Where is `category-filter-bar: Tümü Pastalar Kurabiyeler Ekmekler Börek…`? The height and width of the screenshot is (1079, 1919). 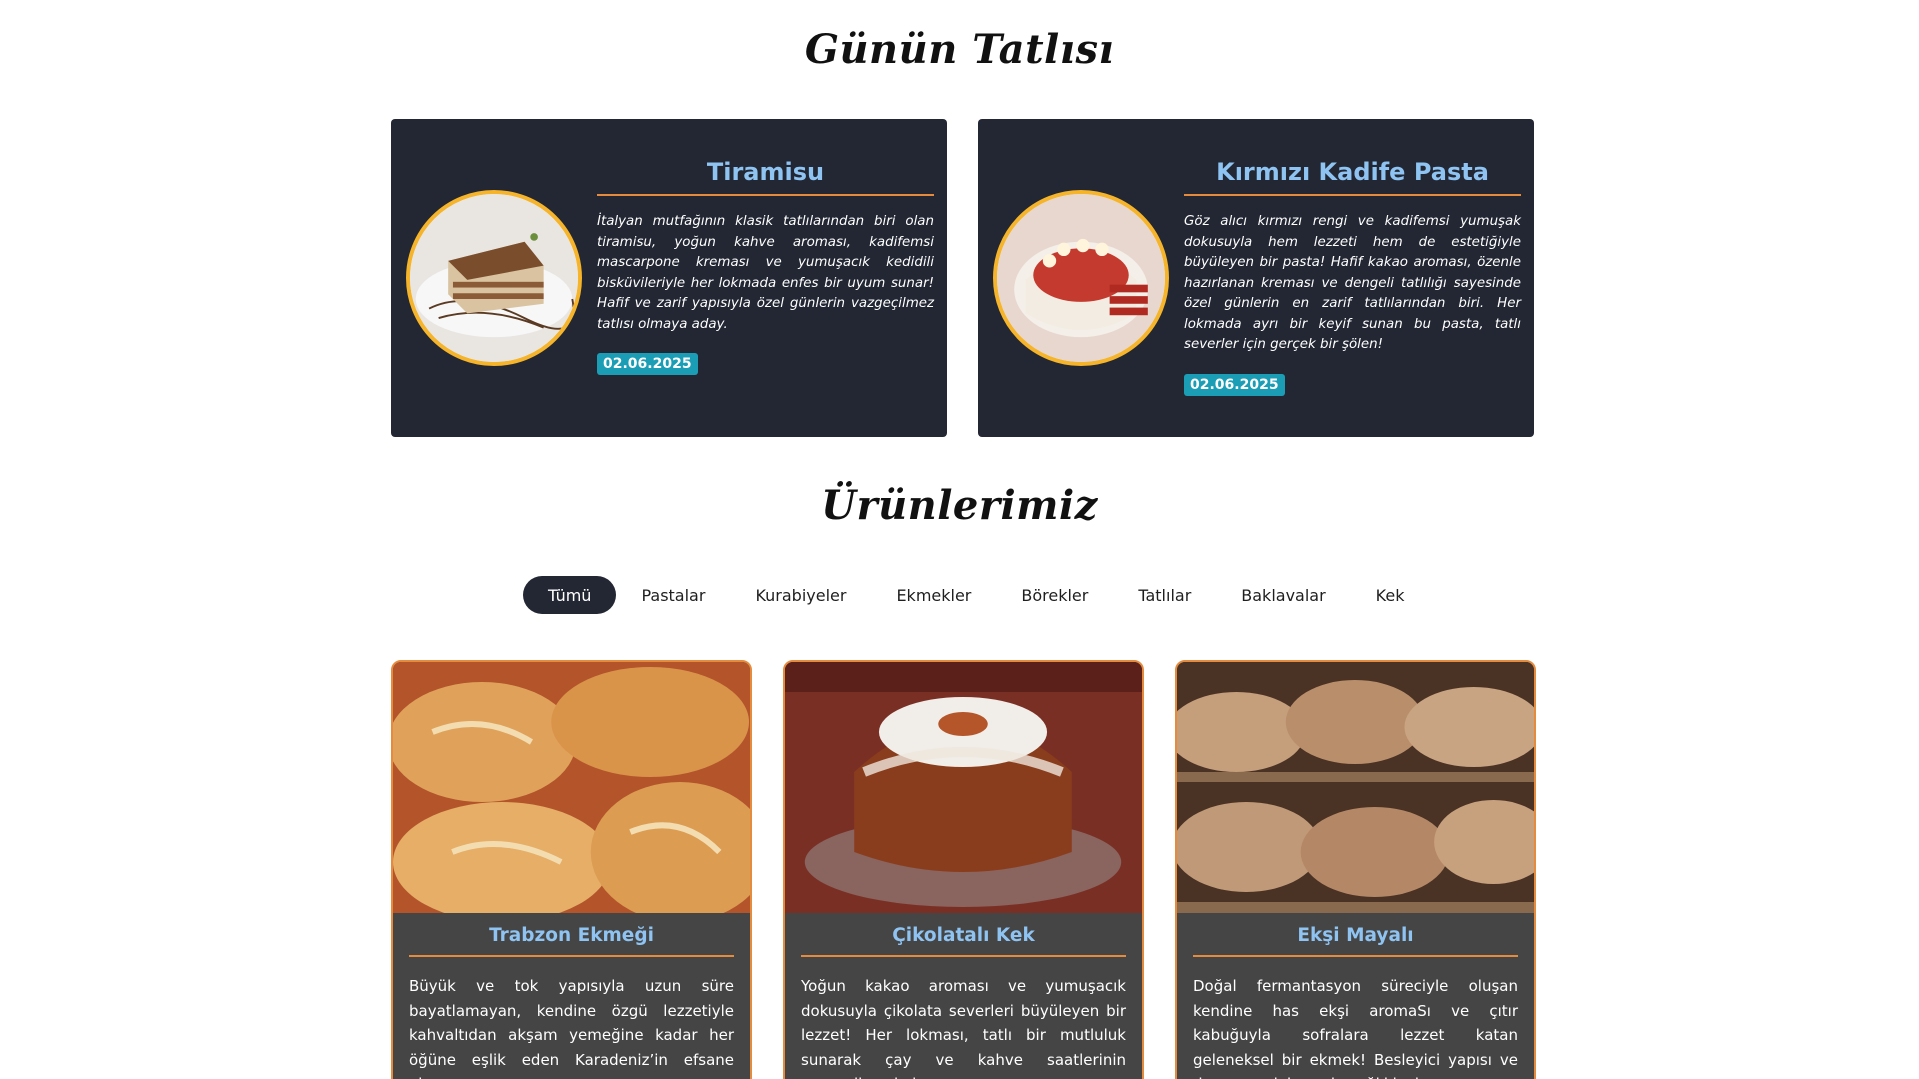
category-filter-bar: Tümü Pastalar Kurabiyeler Ekmekler Börek… is located at coordinates (976, 595).